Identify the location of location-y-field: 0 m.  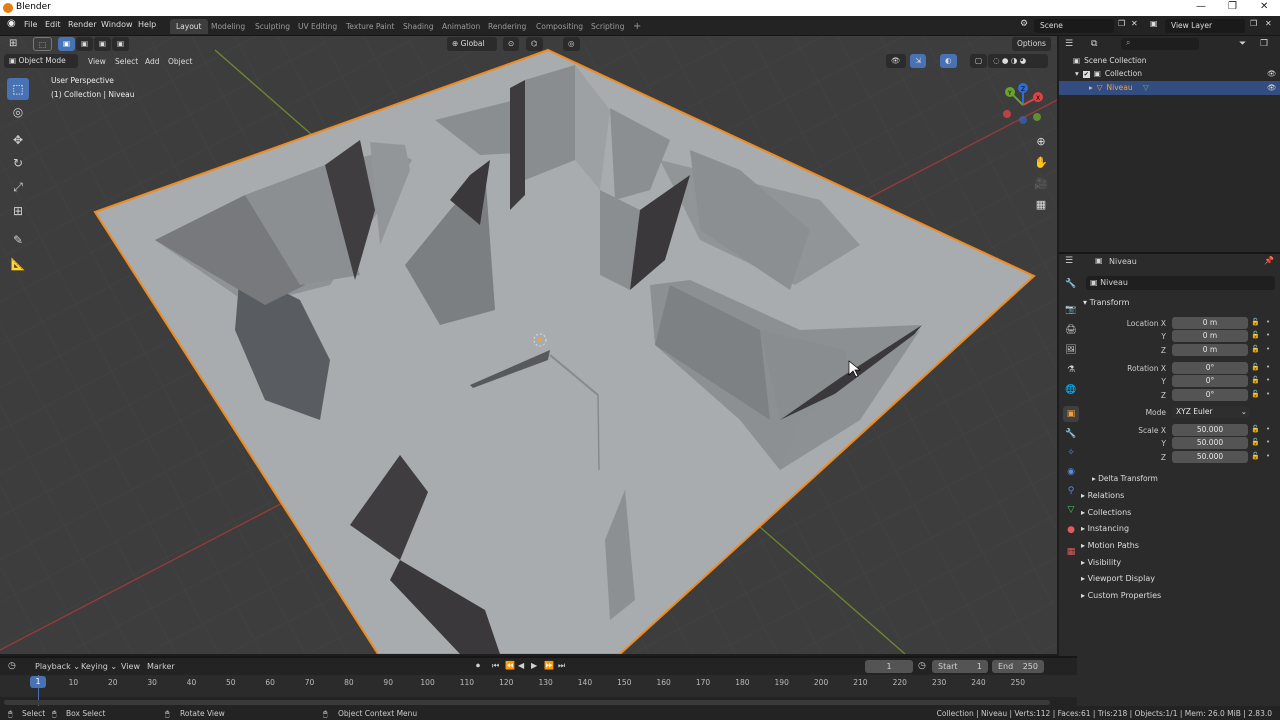
(1210, 336).